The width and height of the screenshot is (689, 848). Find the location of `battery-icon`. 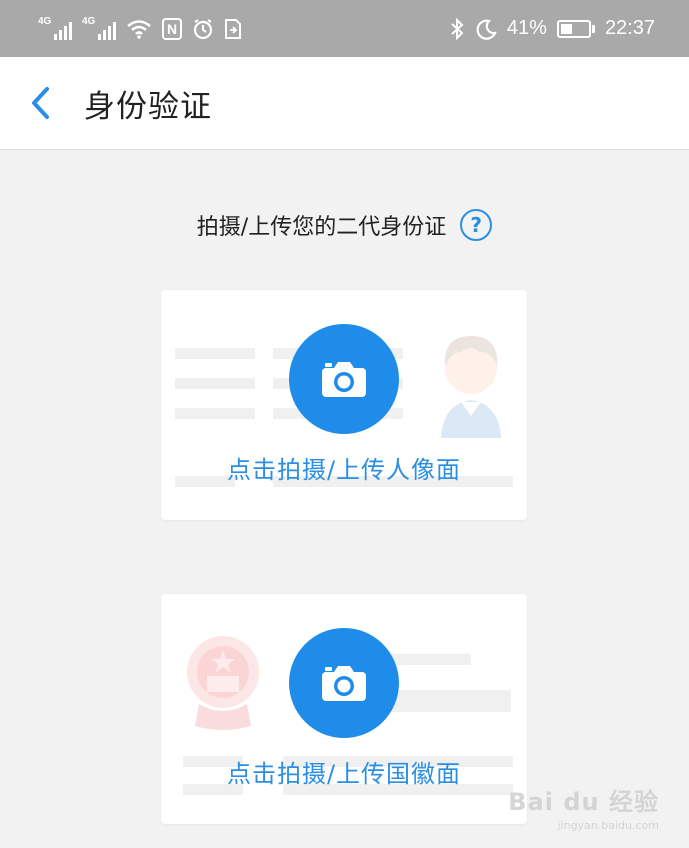

battery-icon is located at coordinates (575, 28).